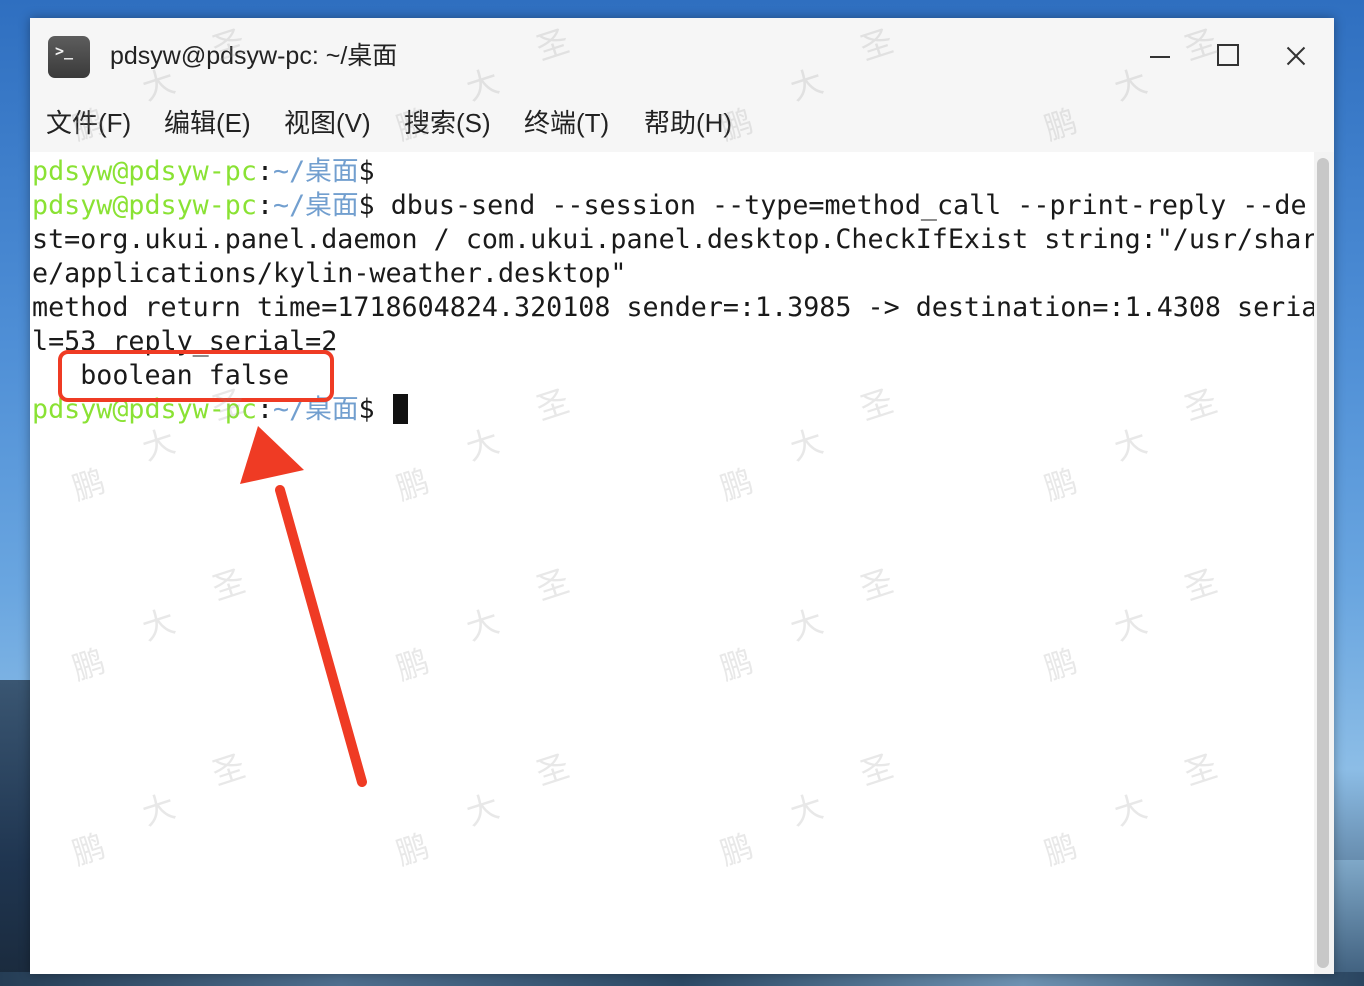  What do you see at coordinates (254, 56) in the screenshot?
I see `window-title: pdsyw@pdsyw-pc: ~/桌面` at bounding box center [254, 56].